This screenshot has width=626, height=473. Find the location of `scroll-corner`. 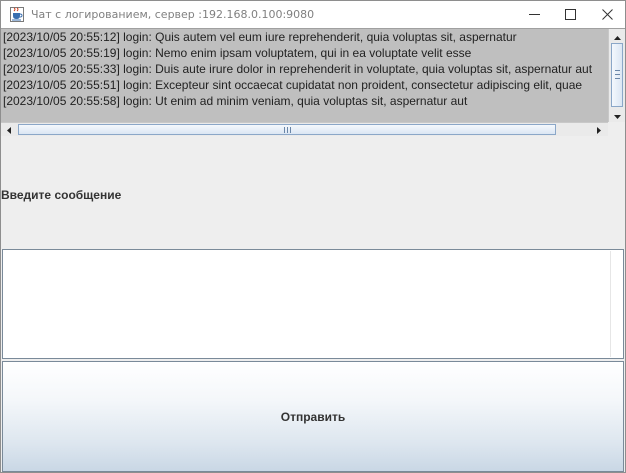

scroll-corner is located at coordinates (616, 129).